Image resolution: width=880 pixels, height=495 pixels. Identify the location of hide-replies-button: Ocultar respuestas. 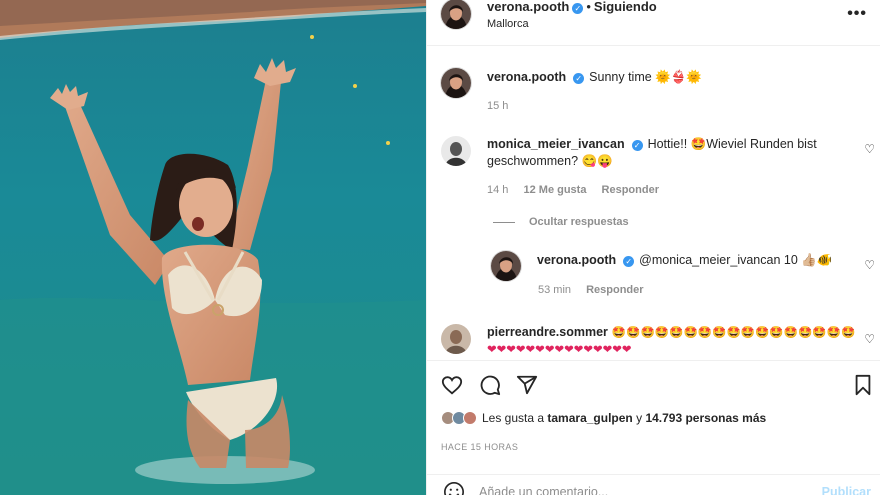
(561, 222).